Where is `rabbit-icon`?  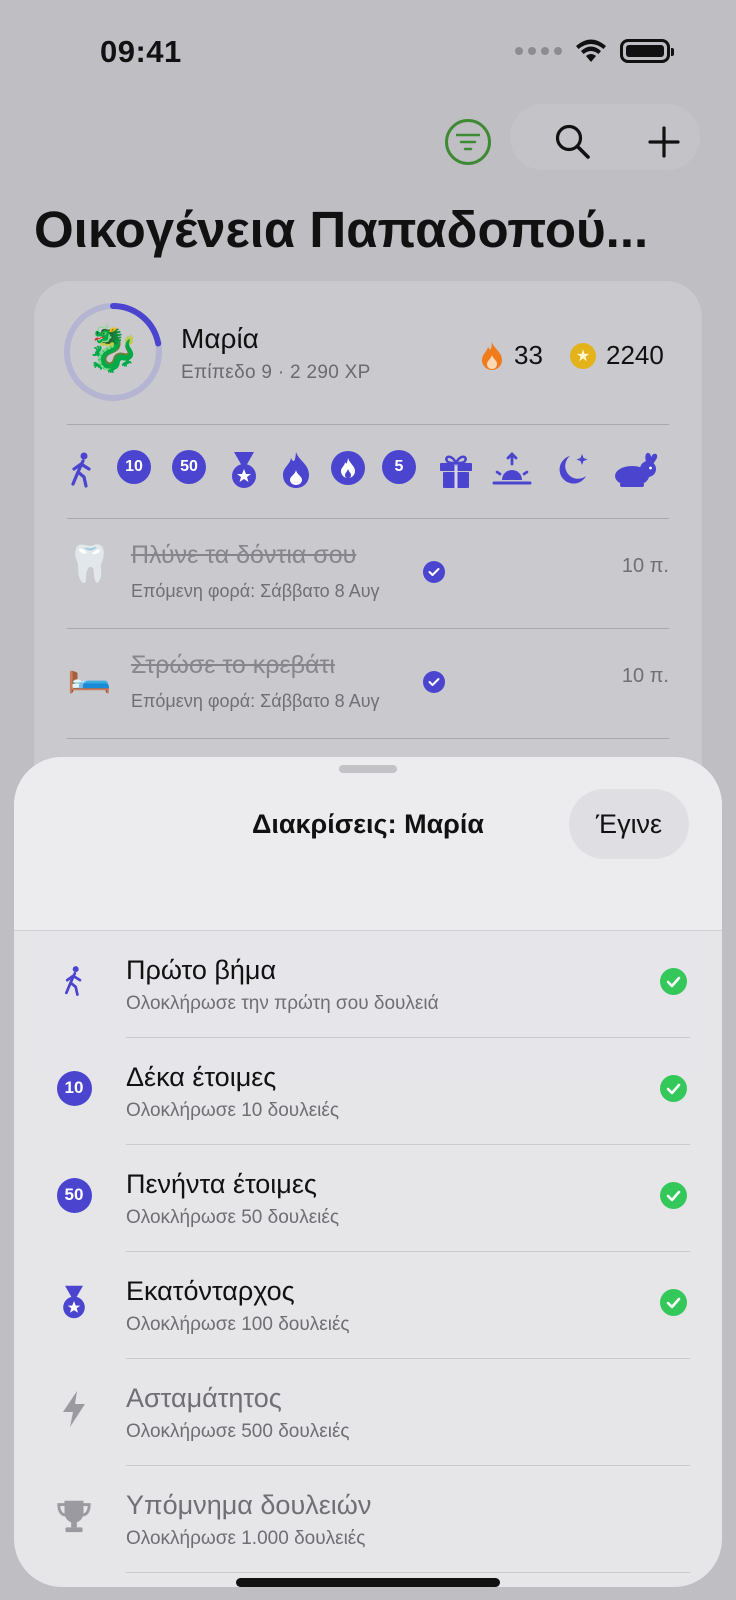
rabbit-icon is located at coordinates (636, 469).